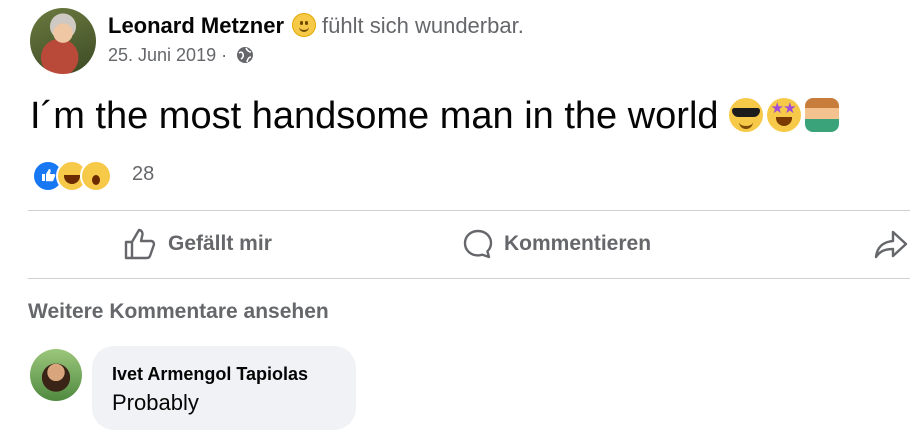  I want to click on author-avatar, so click(63, 41).